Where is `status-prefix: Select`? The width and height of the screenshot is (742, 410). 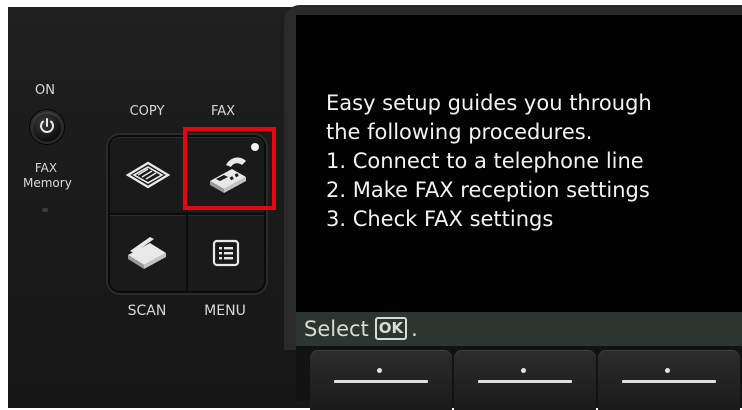 status-prefix: Select is located at coordinates (336, 329).